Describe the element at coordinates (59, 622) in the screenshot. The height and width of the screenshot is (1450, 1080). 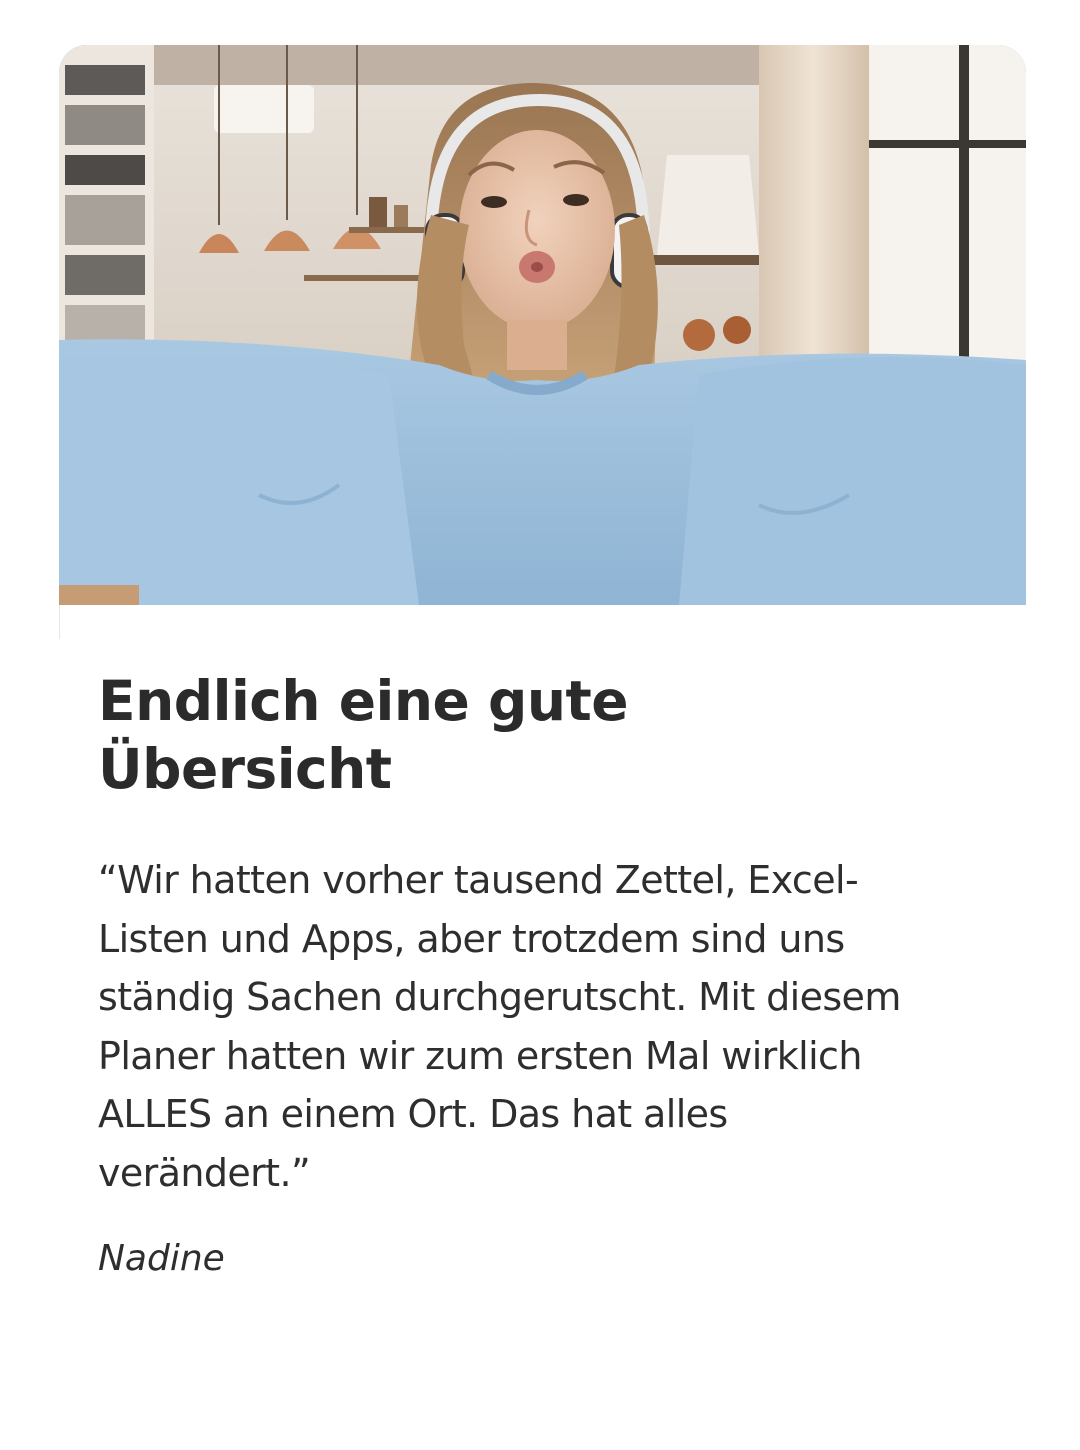
I see `divider` at that location.